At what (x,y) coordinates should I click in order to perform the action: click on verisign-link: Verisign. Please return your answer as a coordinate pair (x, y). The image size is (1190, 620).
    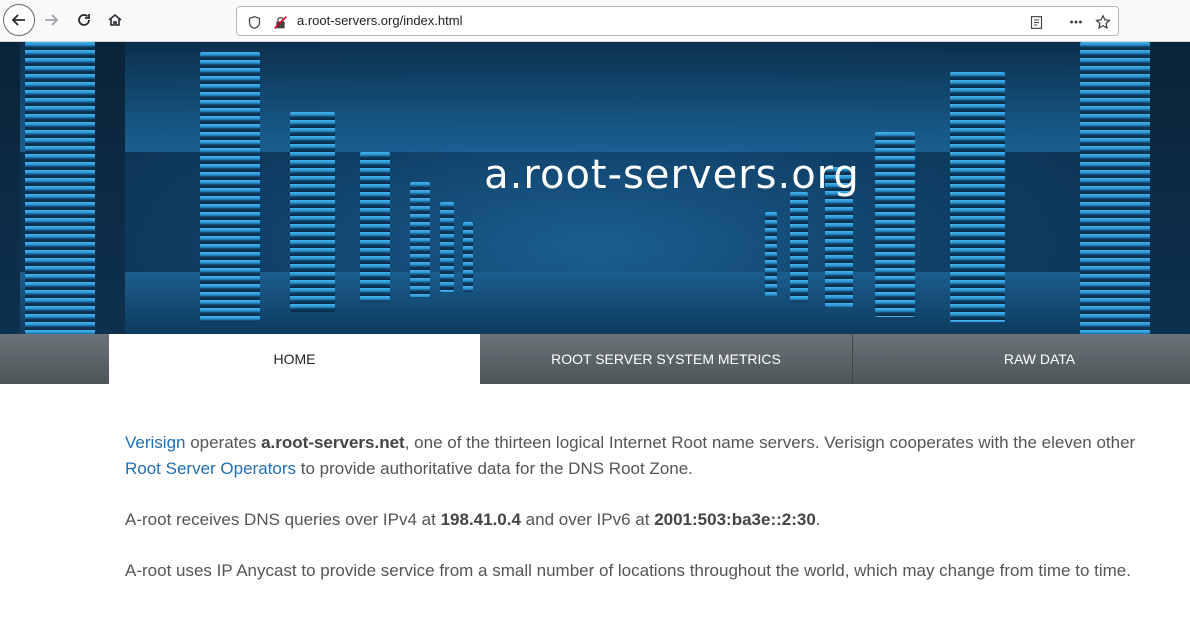
    Looking at the image, I should click on (155, 442).